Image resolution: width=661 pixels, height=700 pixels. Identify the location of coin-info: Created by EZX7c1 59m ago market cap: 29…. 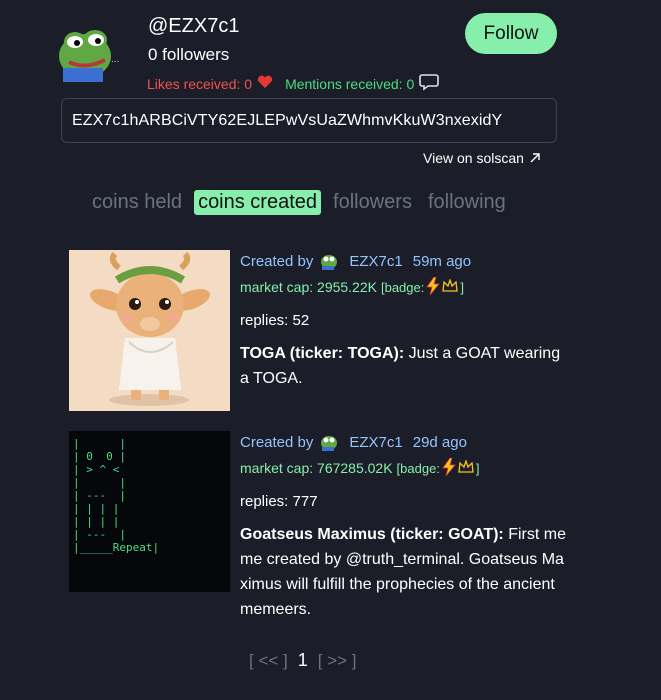
(405, 320).